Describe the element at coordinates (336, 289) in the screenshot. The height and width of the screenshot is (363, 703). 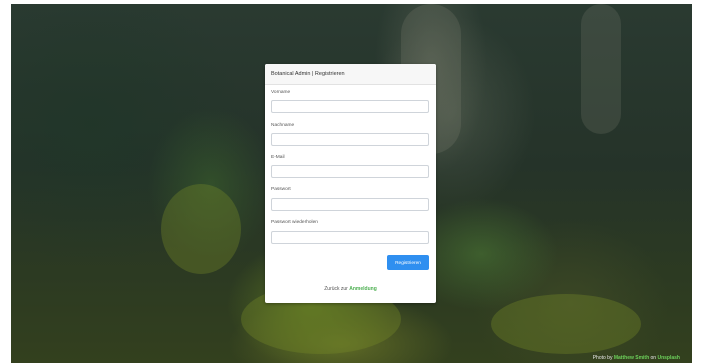
I see `back-text: Zurück zur` at that location.